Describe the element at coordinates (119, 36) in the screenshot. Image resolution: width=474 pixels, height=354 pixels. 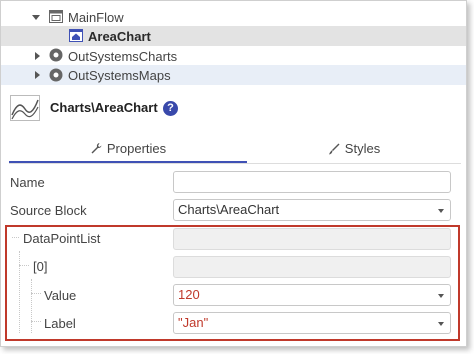
I see `tree-item-label: AreaChart` at that location.